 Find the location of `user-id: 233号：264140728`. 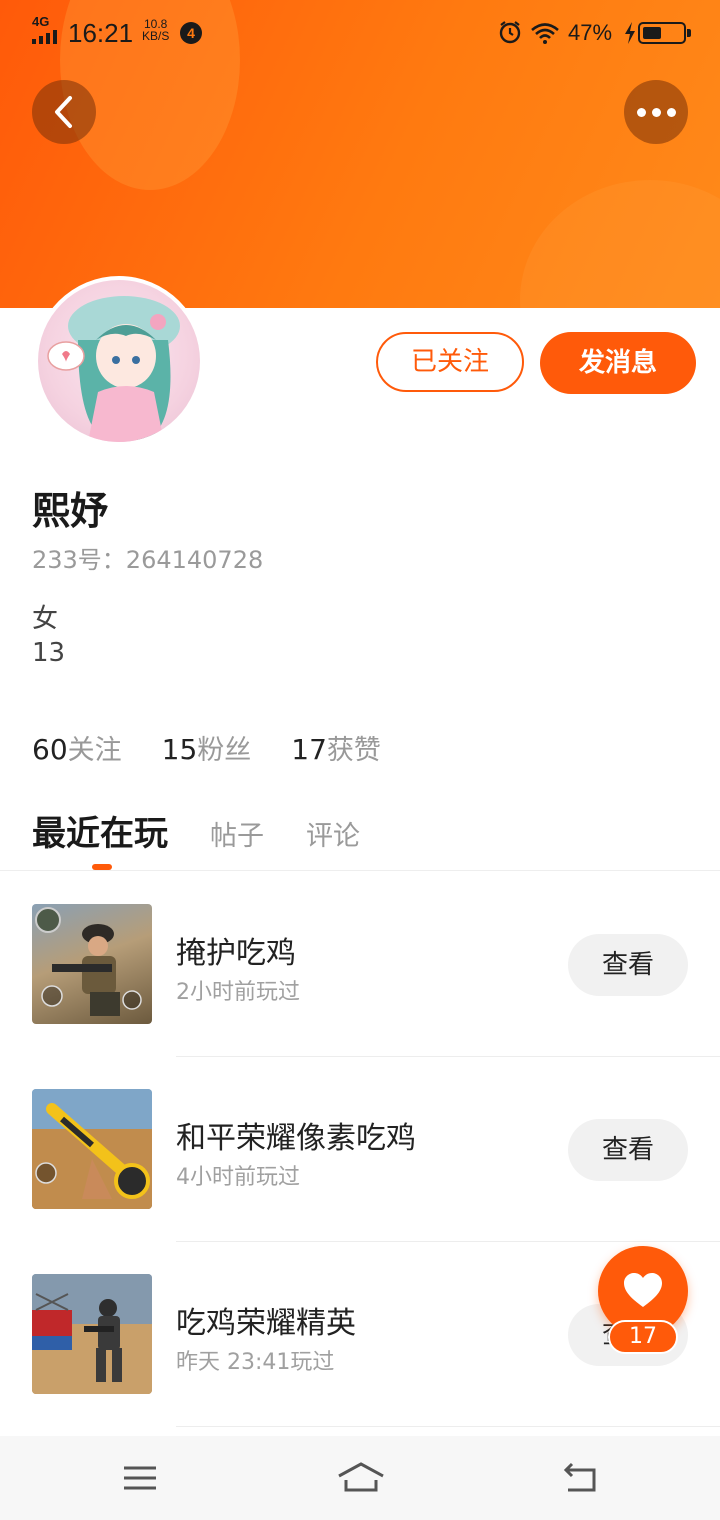

user-id: 233号：264140728 is located at coordinates (148, 560).